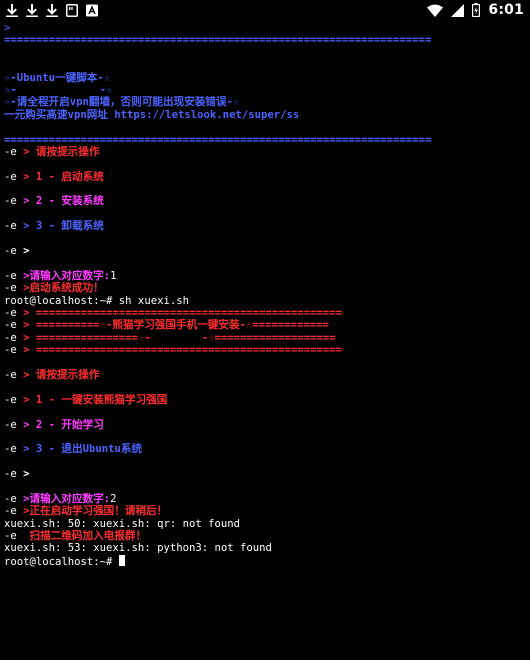 The width and height of the screenshot is (530, 660). I want to click on clock: 6:01, so click(506, 10).